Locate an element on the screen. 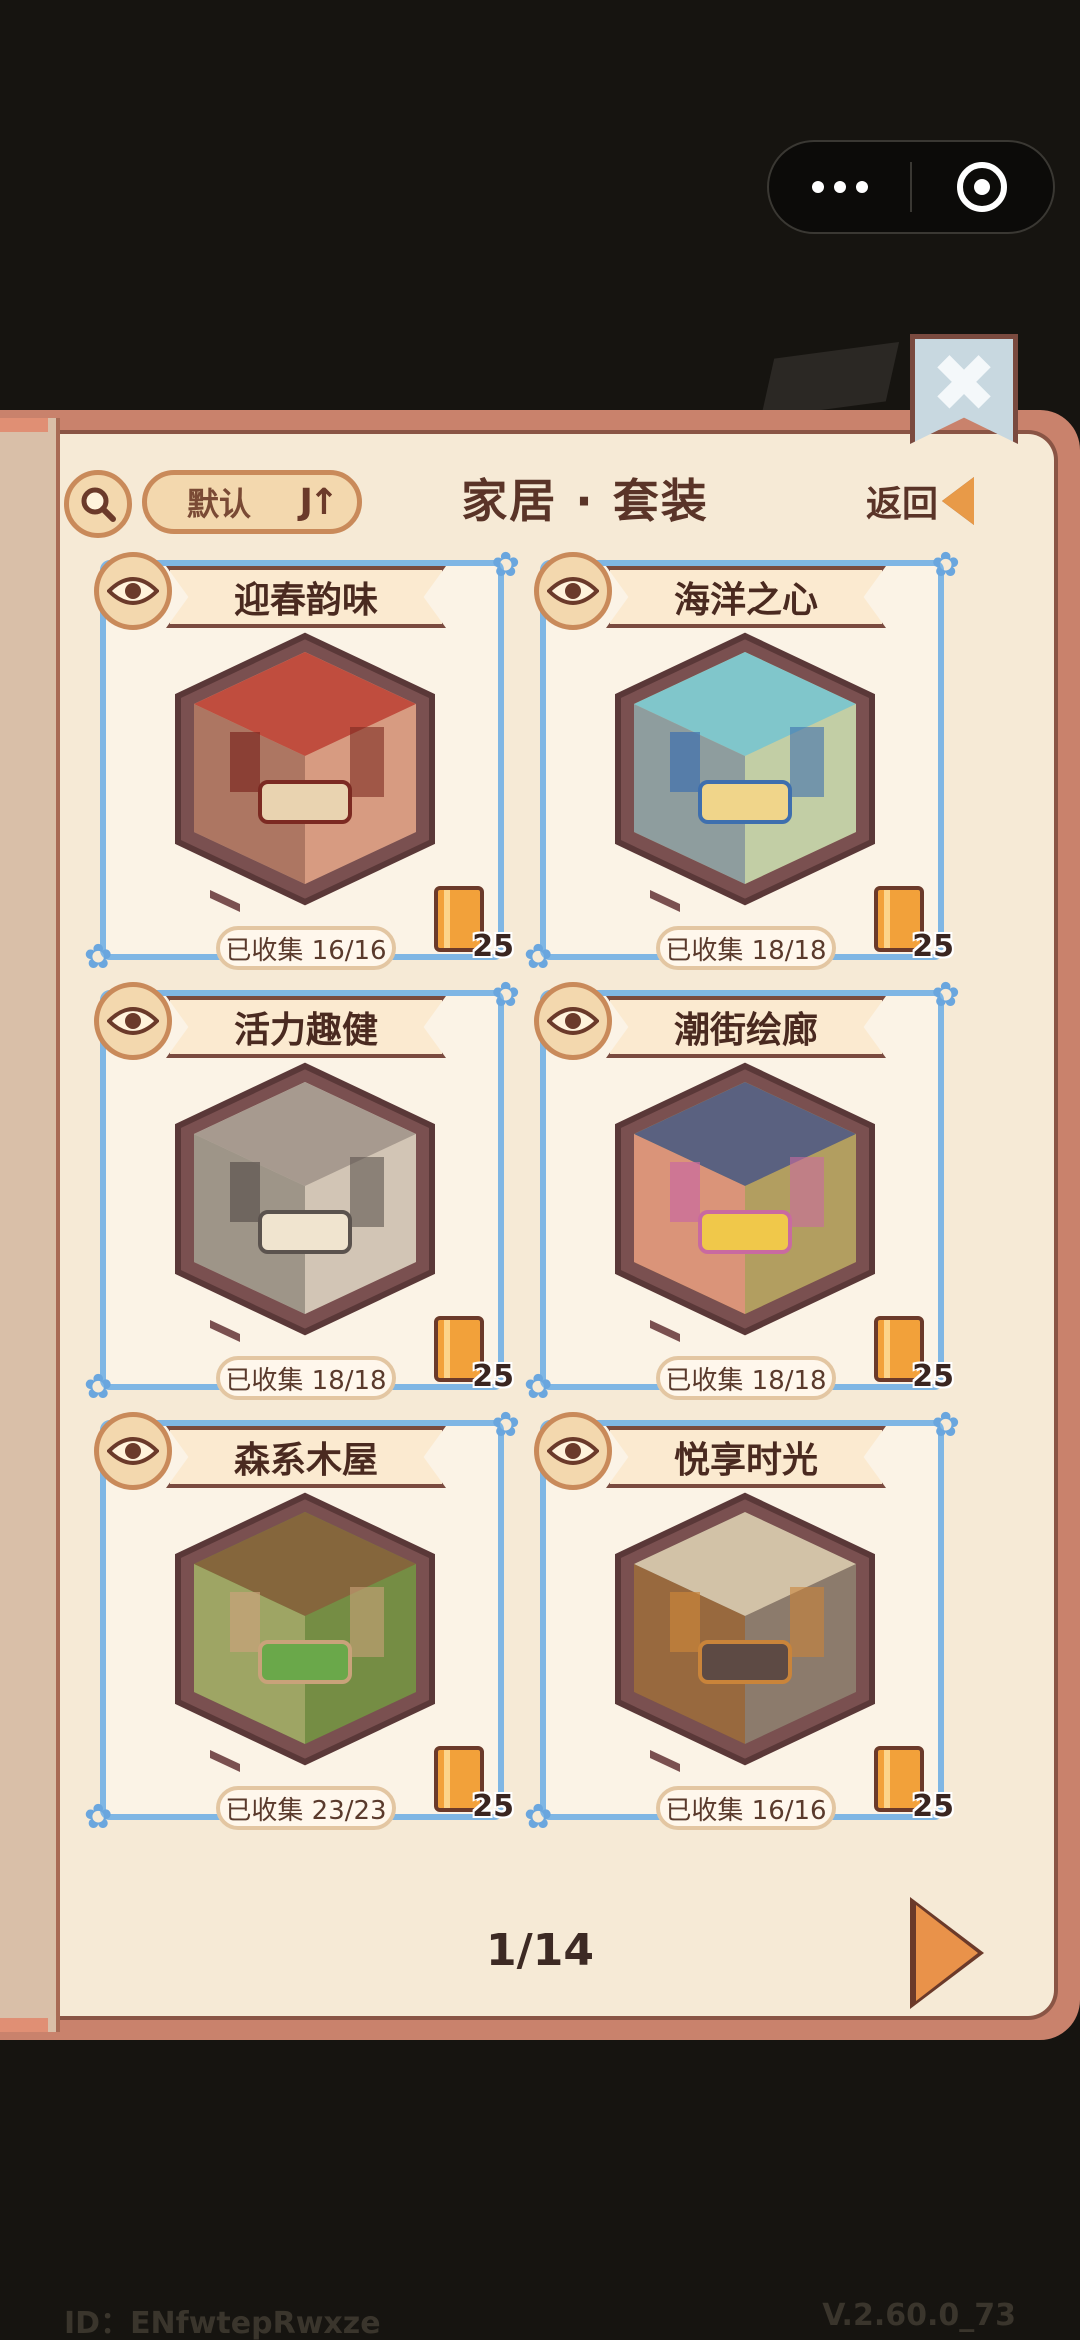 The width and height of the screenshot is (1080, 2340). search-button is located at coordinates (98, 504).